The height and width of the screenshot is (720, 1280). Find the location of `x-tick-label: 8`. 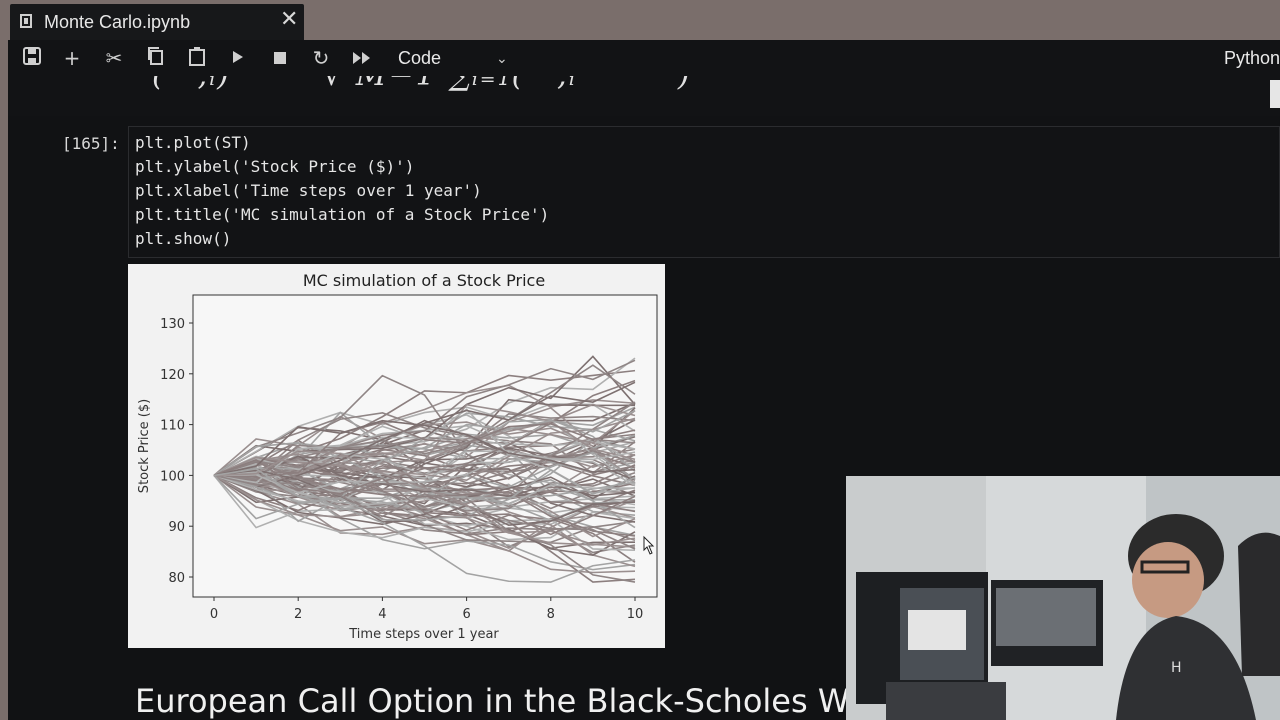

x-tick-label: 8 is located at coordinates (551, 614).